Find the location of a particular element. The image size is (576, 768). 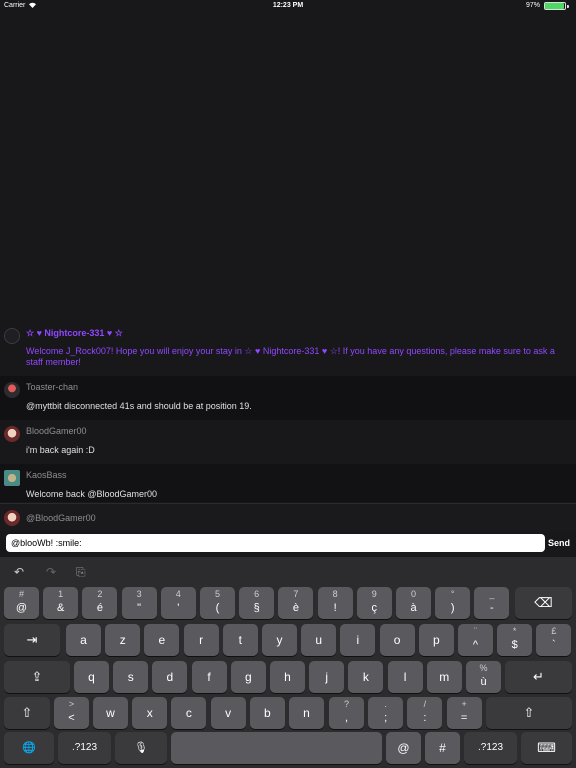

key-<: > < is located at coordinates (71, 713).